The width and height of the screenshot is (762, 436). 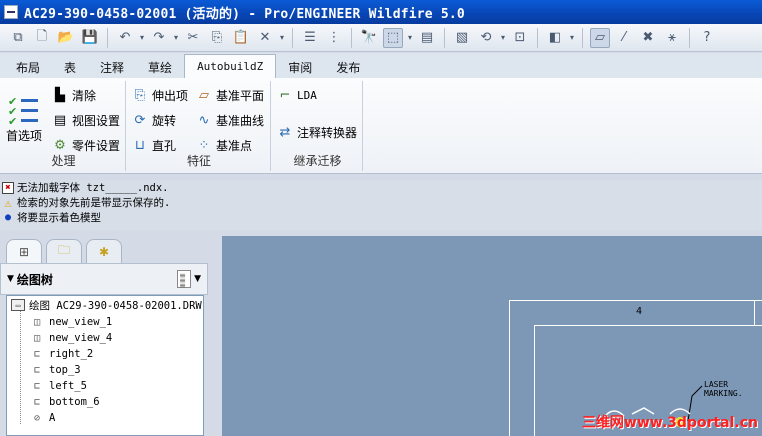 I want to click on projection-view-icon: ⊏, so click(x=37, y=370).